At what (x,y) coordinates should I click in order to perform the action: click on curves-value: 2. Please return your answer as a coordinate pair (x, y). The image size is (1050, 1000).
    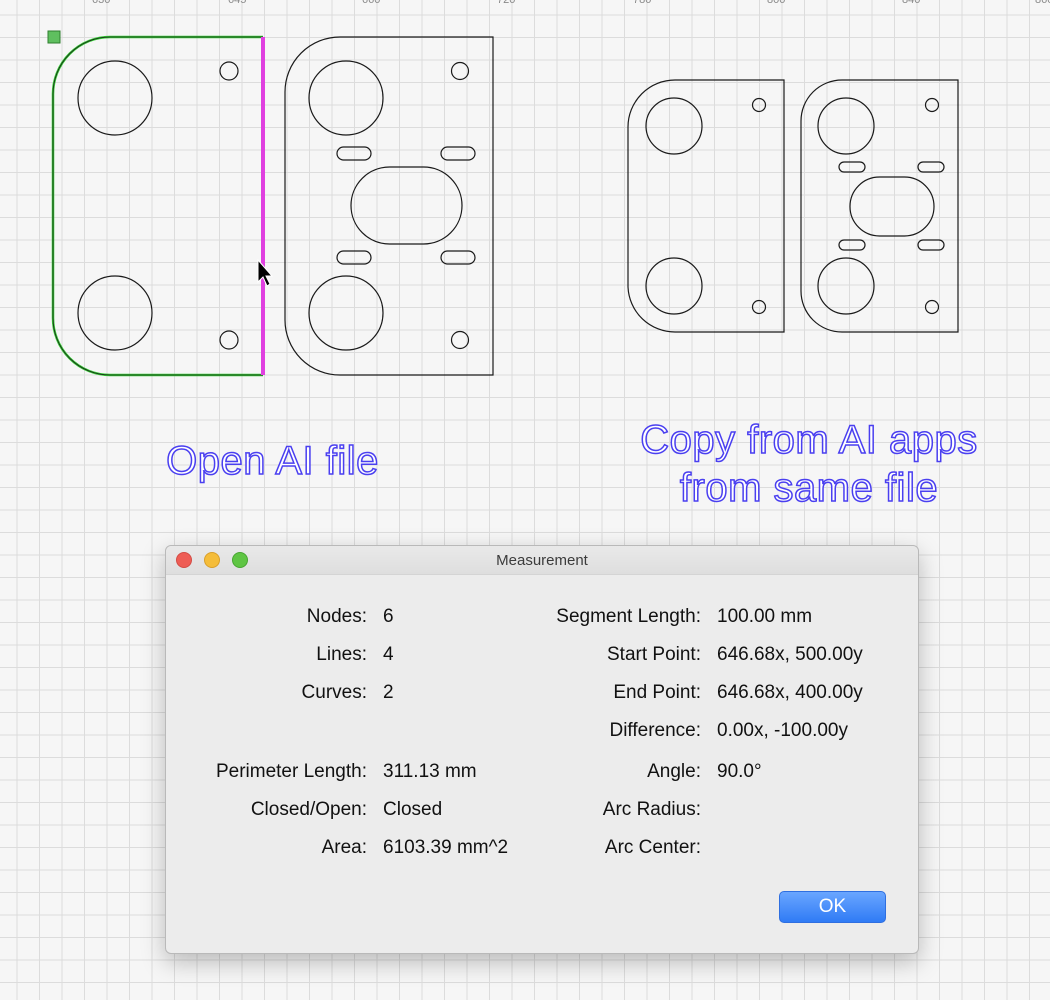
    Looking at the image, I should click on (388, 692).